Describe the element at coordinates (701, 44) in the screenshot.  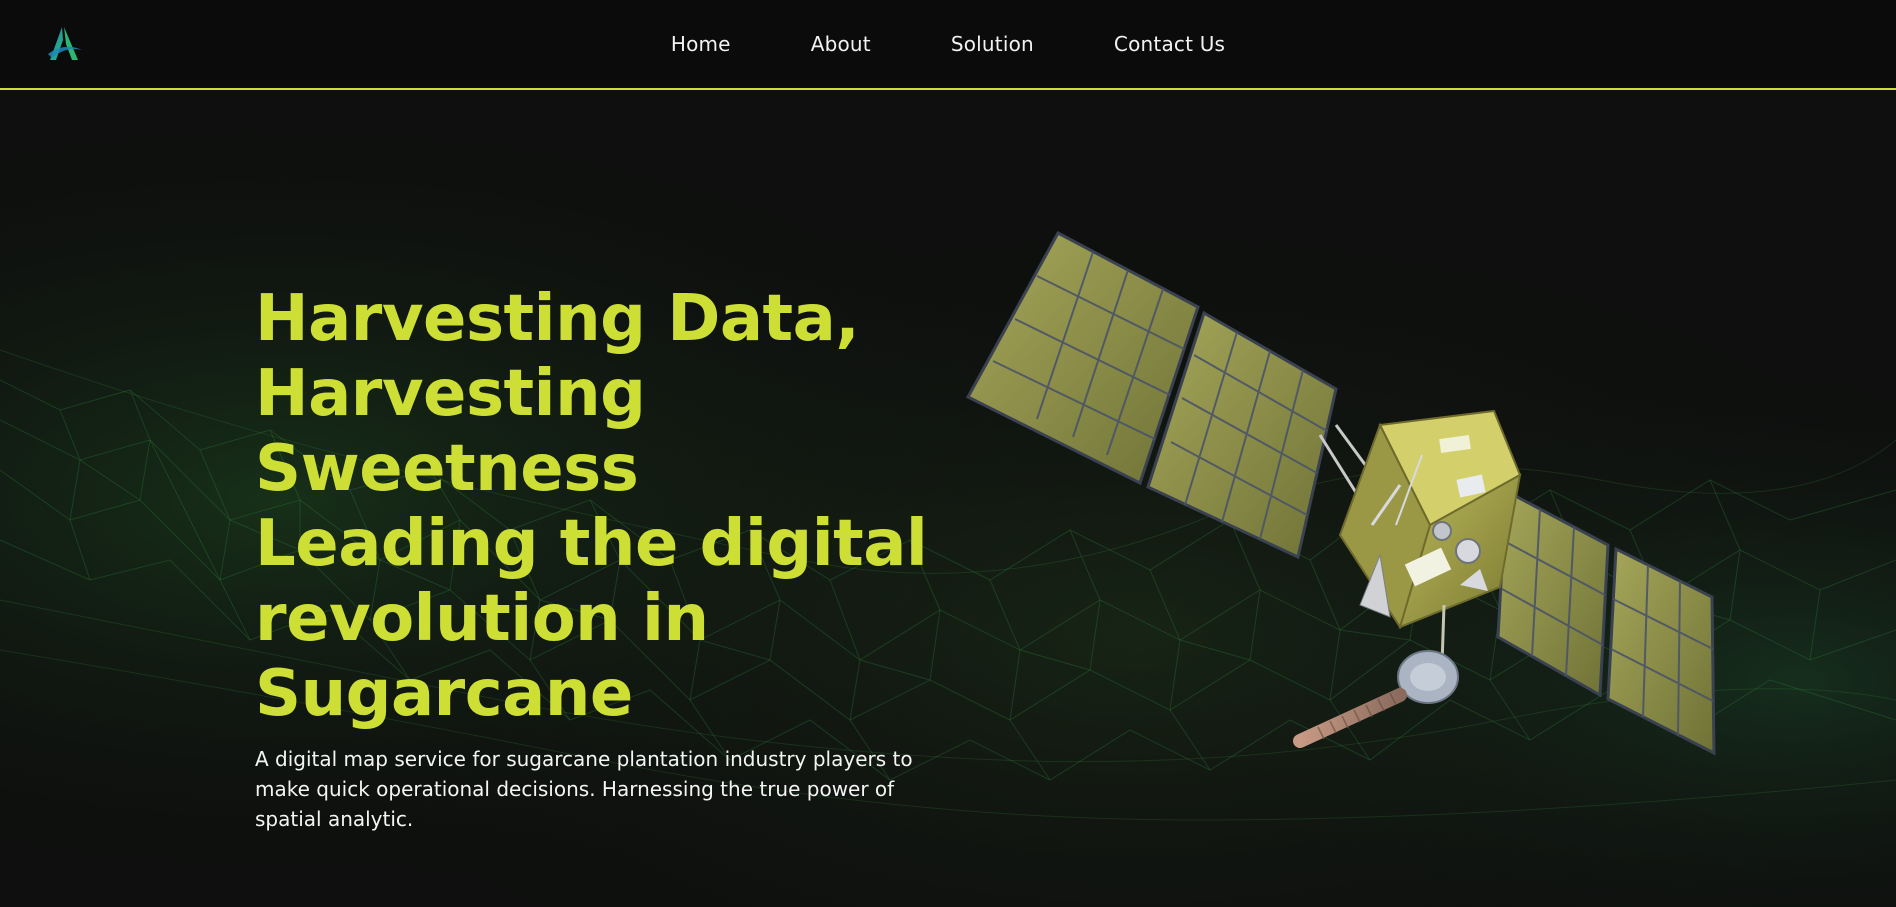
I see `nav-link-home: Home` at that location.